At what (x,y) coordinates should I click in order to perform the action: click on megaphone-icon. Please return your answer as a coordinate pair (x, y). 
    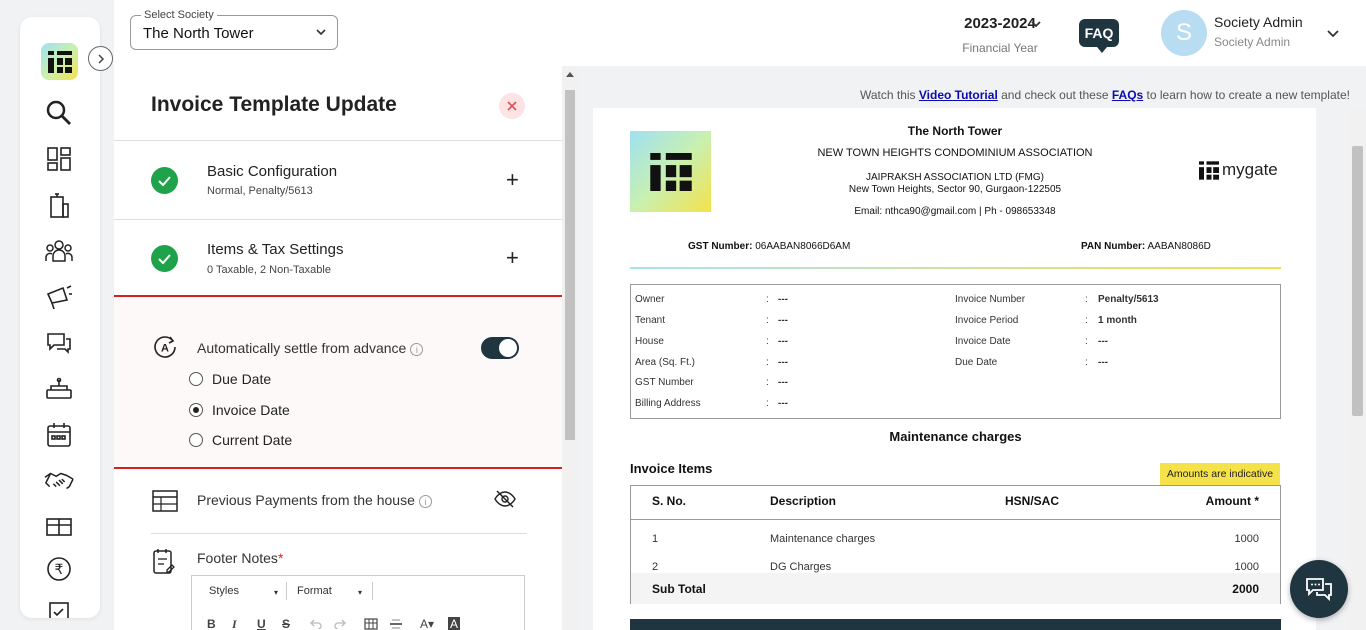
    Looking at the image, I should click on (59, 297).